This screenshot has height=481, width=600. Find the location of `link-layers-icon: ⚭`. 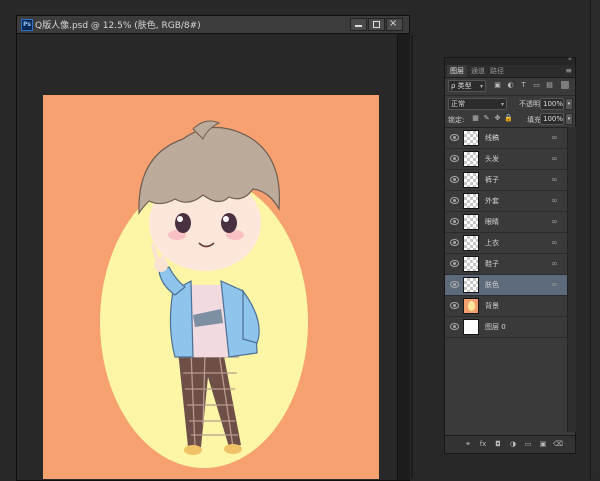

link-layers-icon: ⚭ is located at coordinates (468, 444).